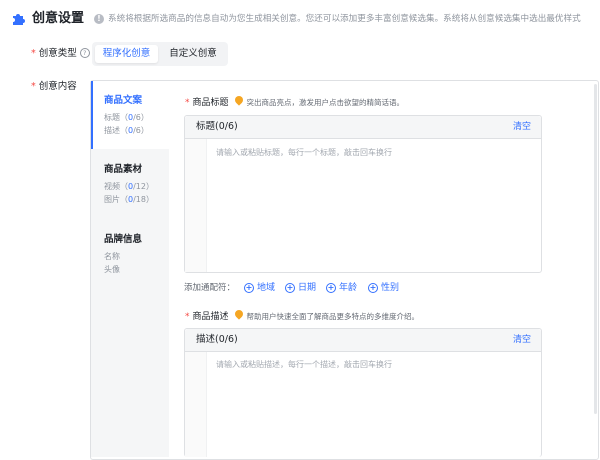 The height and width of the screenshot is (460, 600). What do you see at coordinates (160, 54) in the screenshot?
I see `creative-type-segmented: 程序化创意 自定义创意` at bounding box center [160, 54].